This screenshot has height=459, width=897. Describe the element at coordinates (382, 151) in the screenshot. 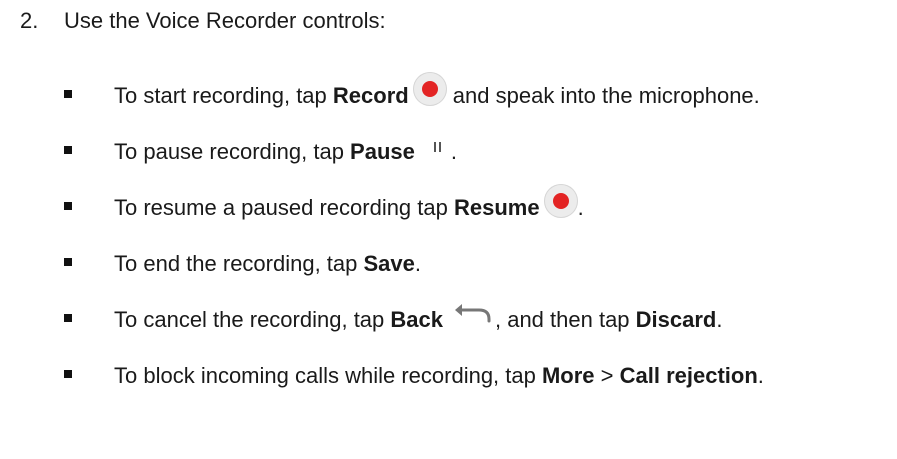

I see `pause-label: Pause` at that location.